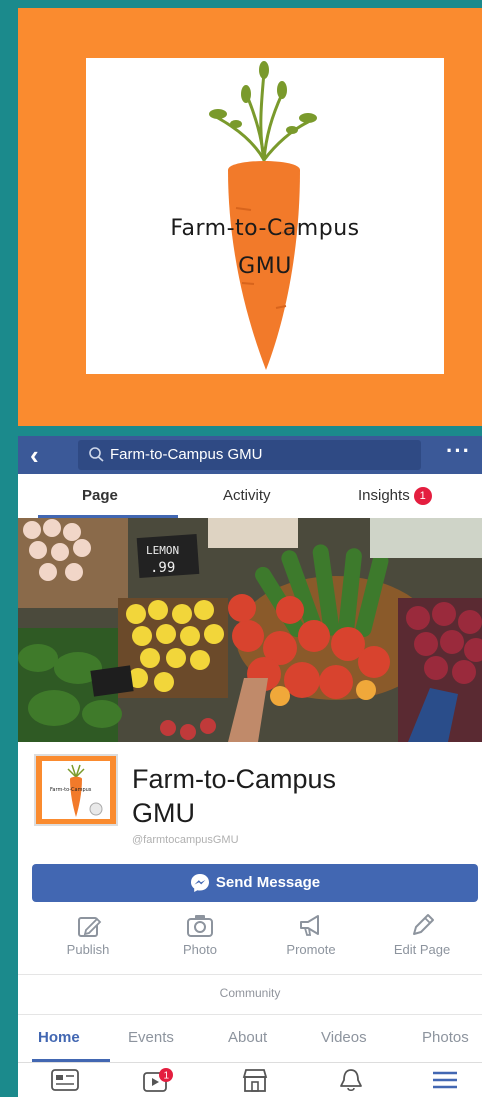  I want to click on megaphone-icon, so click(311, 925).